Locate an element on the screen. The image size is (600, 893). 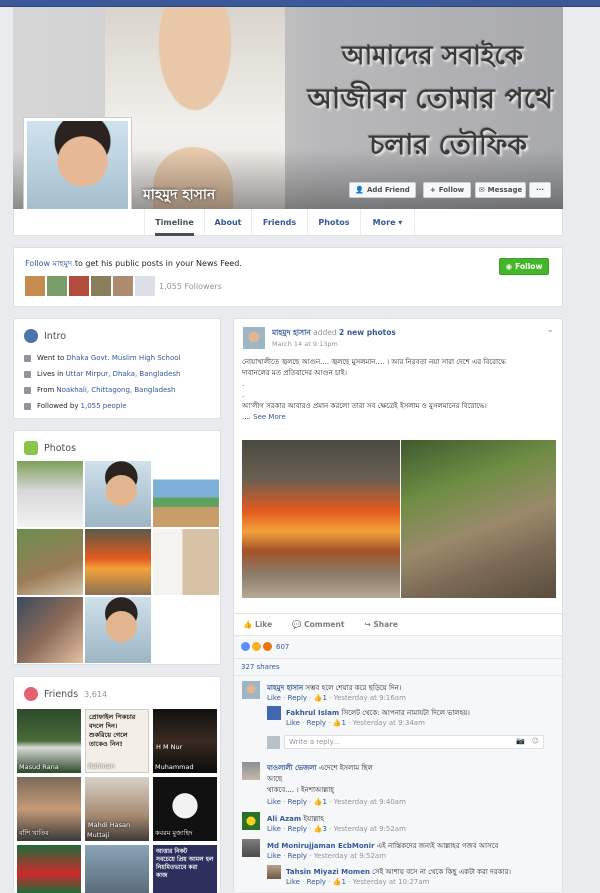
friends-title: Friends is located at coordinates (61, 694).